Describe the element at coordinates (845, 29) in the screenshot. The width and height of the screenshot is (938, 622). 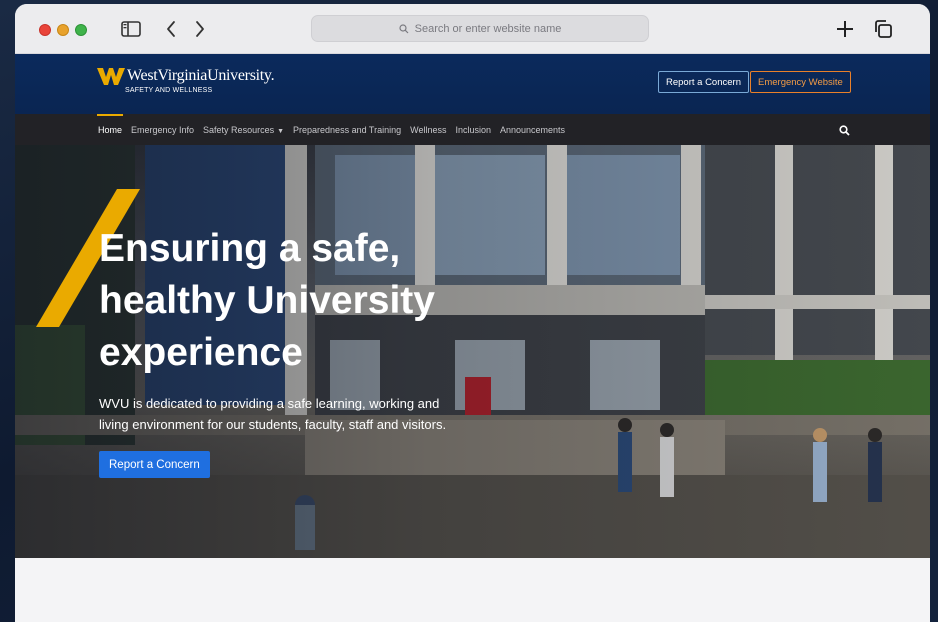
I see `new-tab-icon` at that location.